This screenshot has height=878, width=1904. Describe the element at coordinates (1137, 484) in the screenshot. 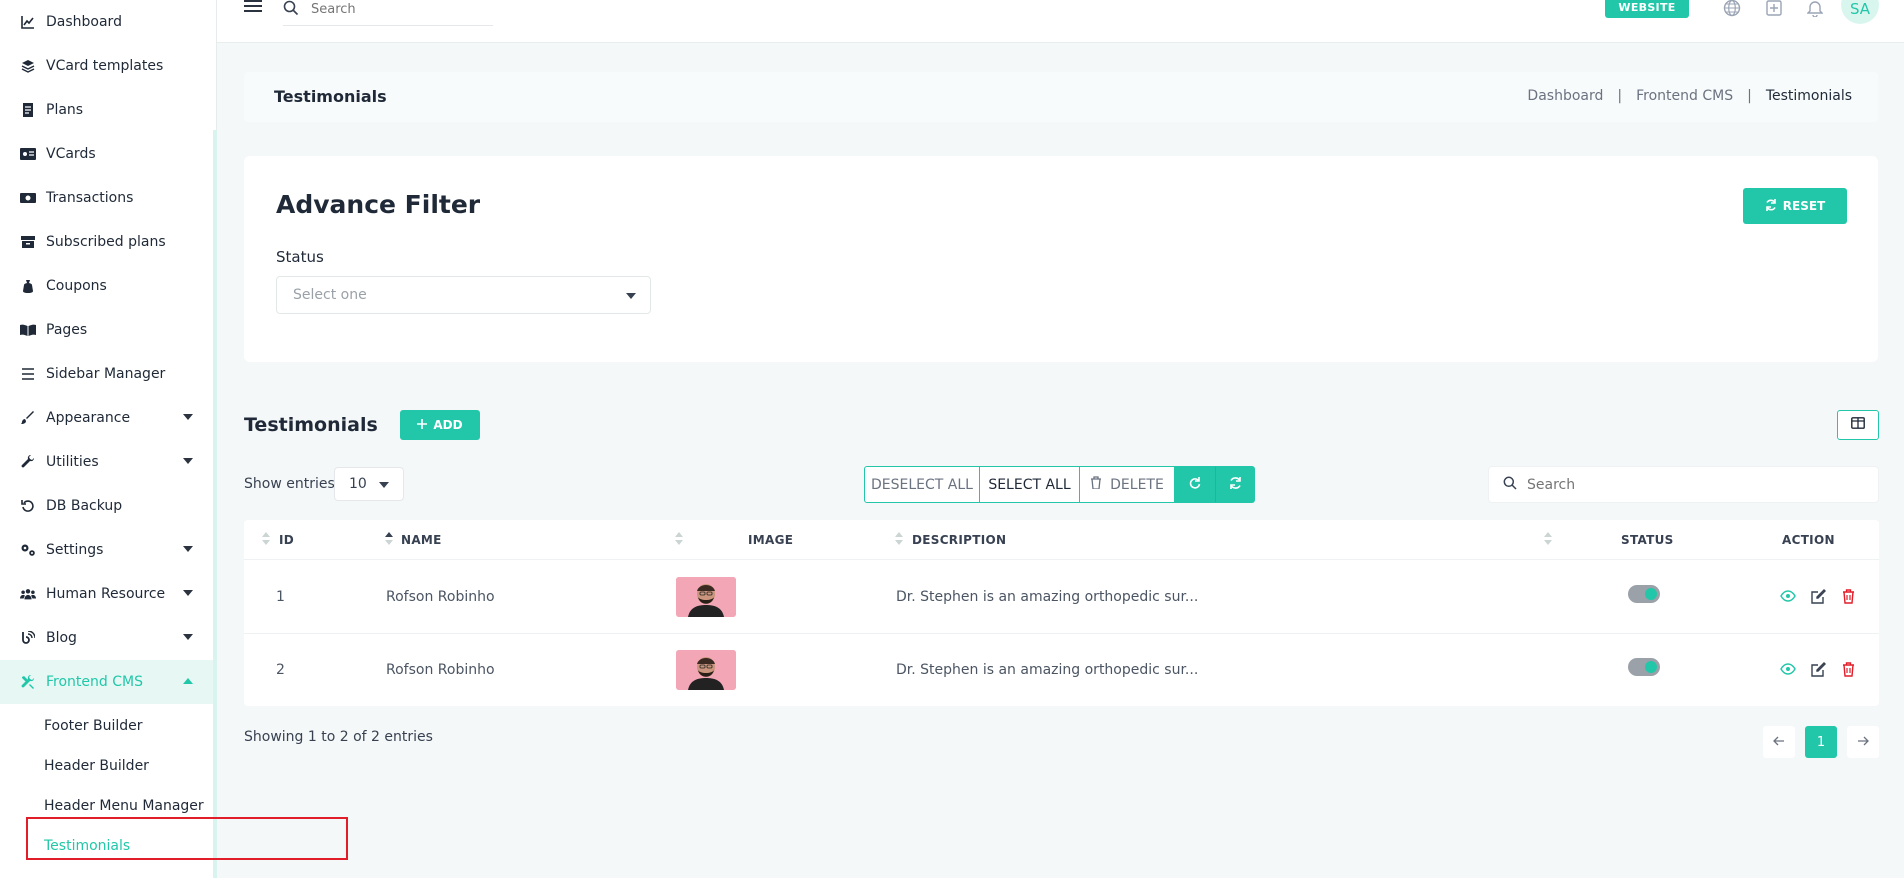

I see `delete-label: DELETE` at that location.